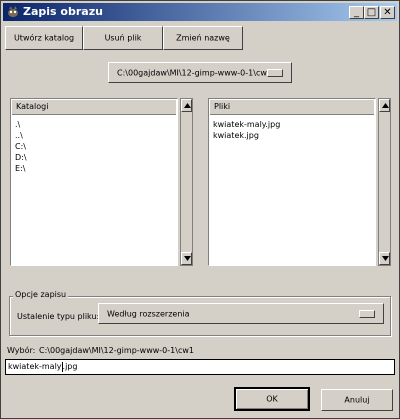  I want to click on directory-item: ..\, so click(21, 135).